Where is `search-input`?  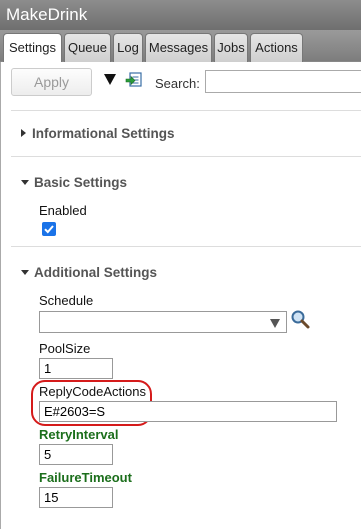 search-input is located at coordinates (283, 81).